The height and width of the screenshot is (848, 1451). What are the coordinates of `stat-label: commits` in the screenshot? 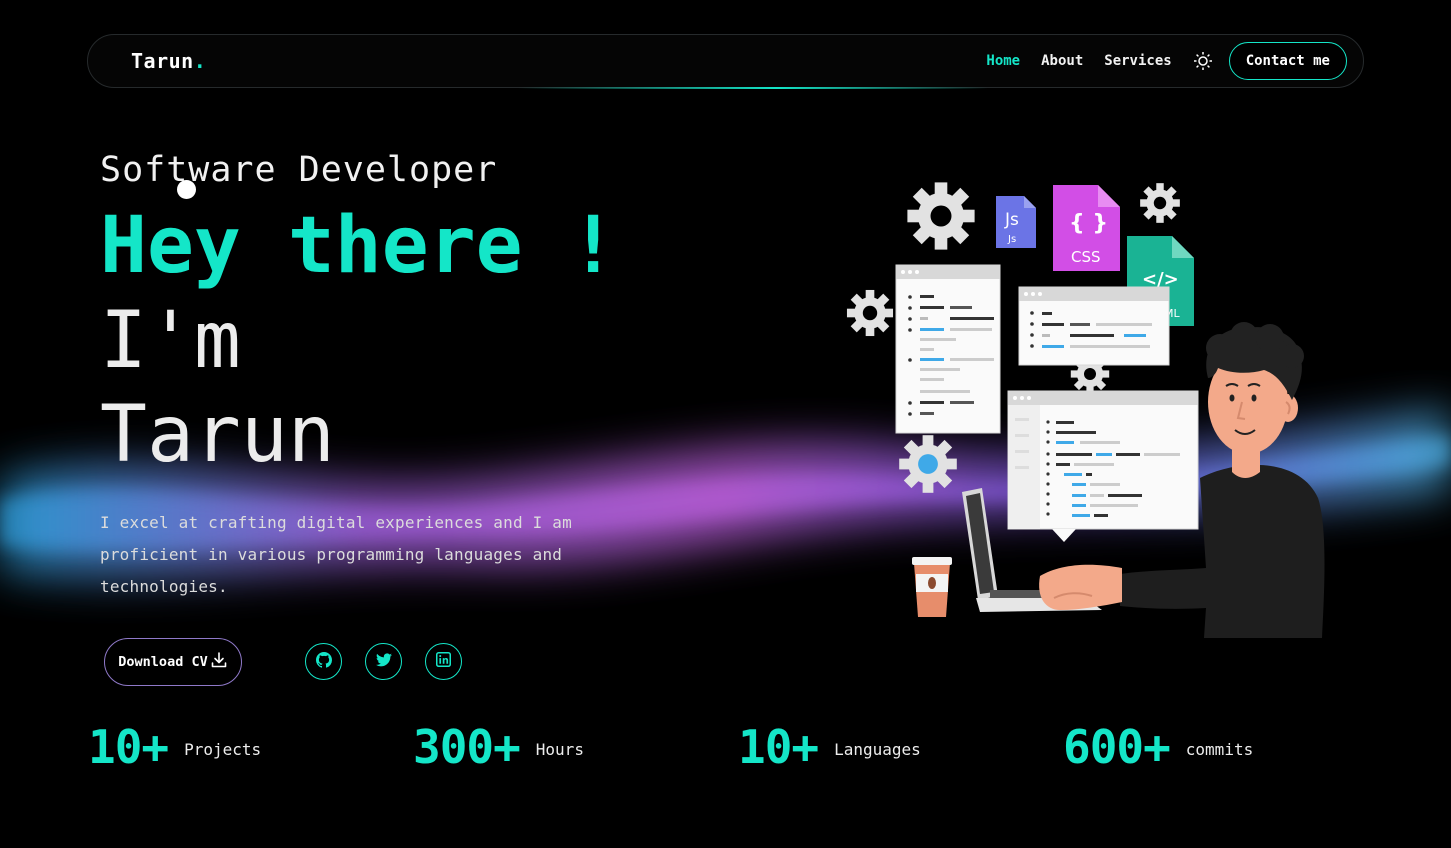 It's located at (1219, 749).